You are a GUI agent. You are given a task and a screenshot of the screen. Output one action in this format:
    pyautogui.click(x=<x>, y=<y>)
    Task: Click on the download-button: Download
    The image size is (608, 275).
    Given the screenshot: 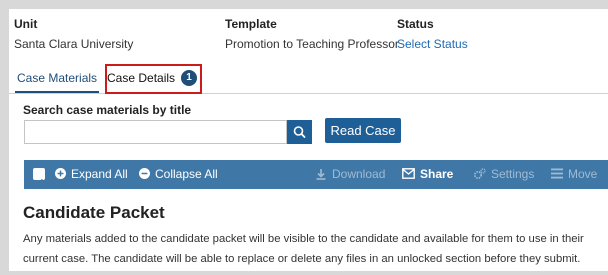 What is the action you would take?
    pyautogui.click(x=350, y=174)
    